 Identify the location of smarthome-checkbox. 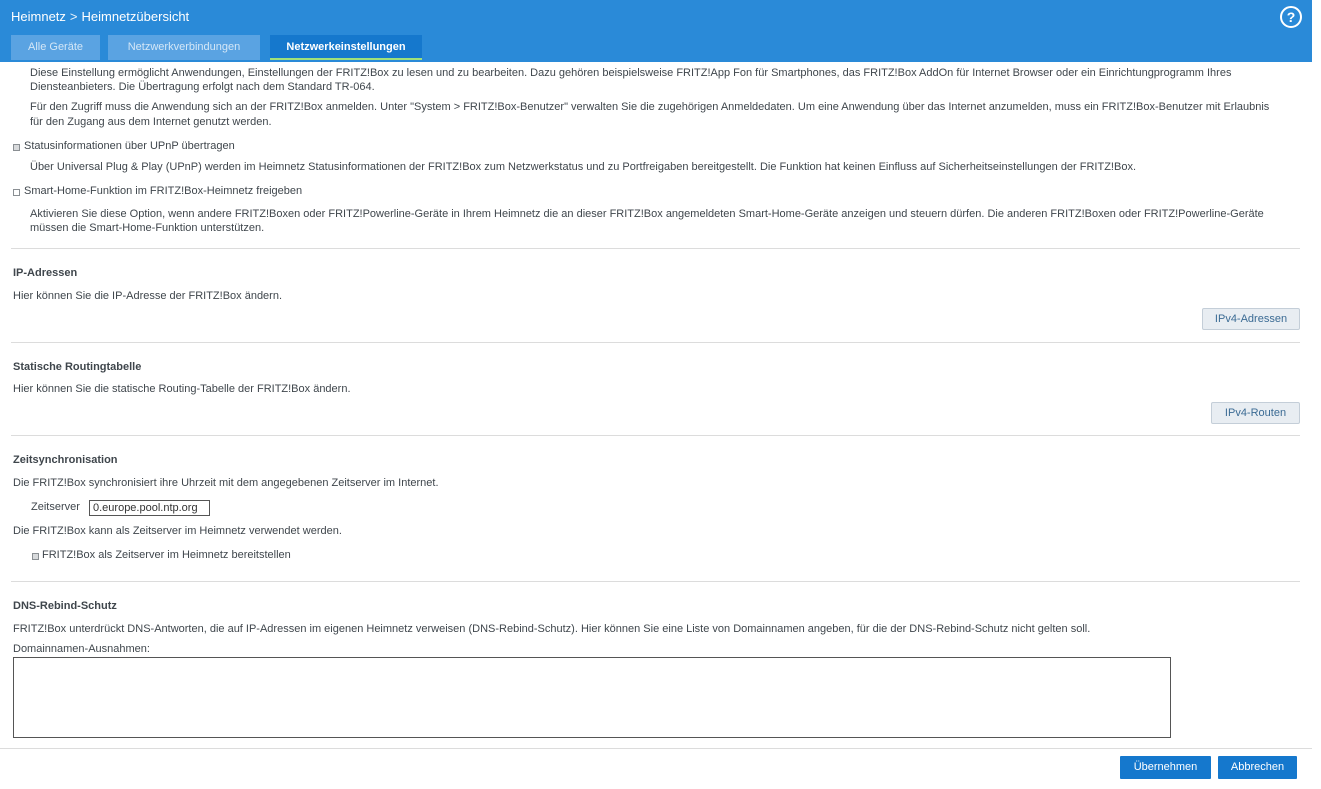
(16, 192).